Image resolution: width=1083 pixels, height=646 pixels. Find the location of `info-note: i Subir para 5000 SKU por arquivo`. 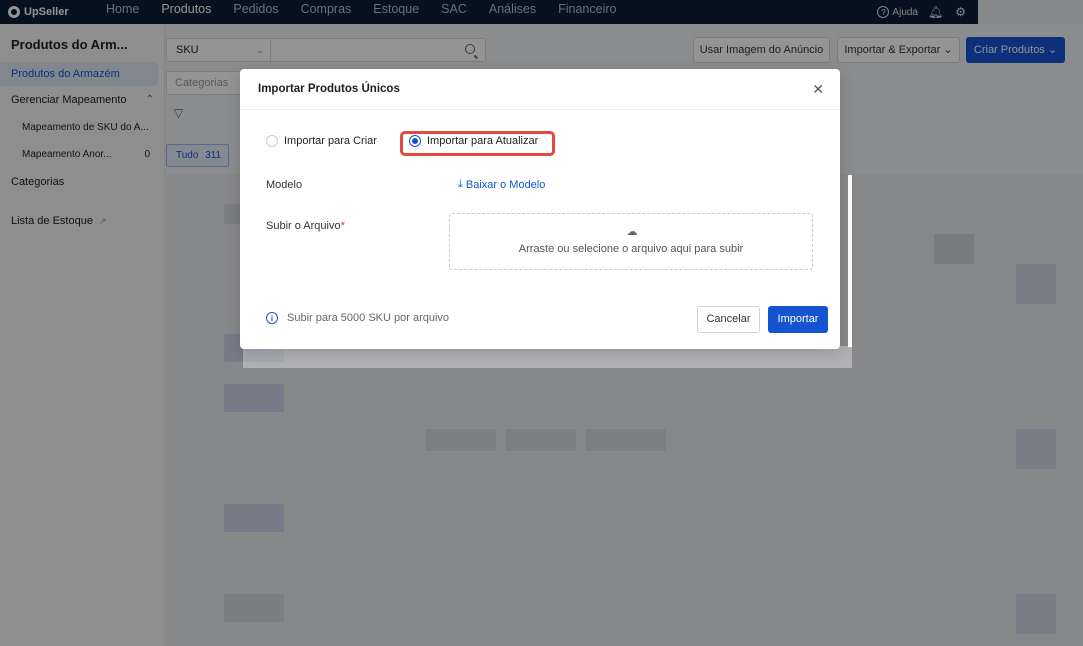

info-note: i Subir para 5000 SKU por arquivo is located at coordinates (357, 318).